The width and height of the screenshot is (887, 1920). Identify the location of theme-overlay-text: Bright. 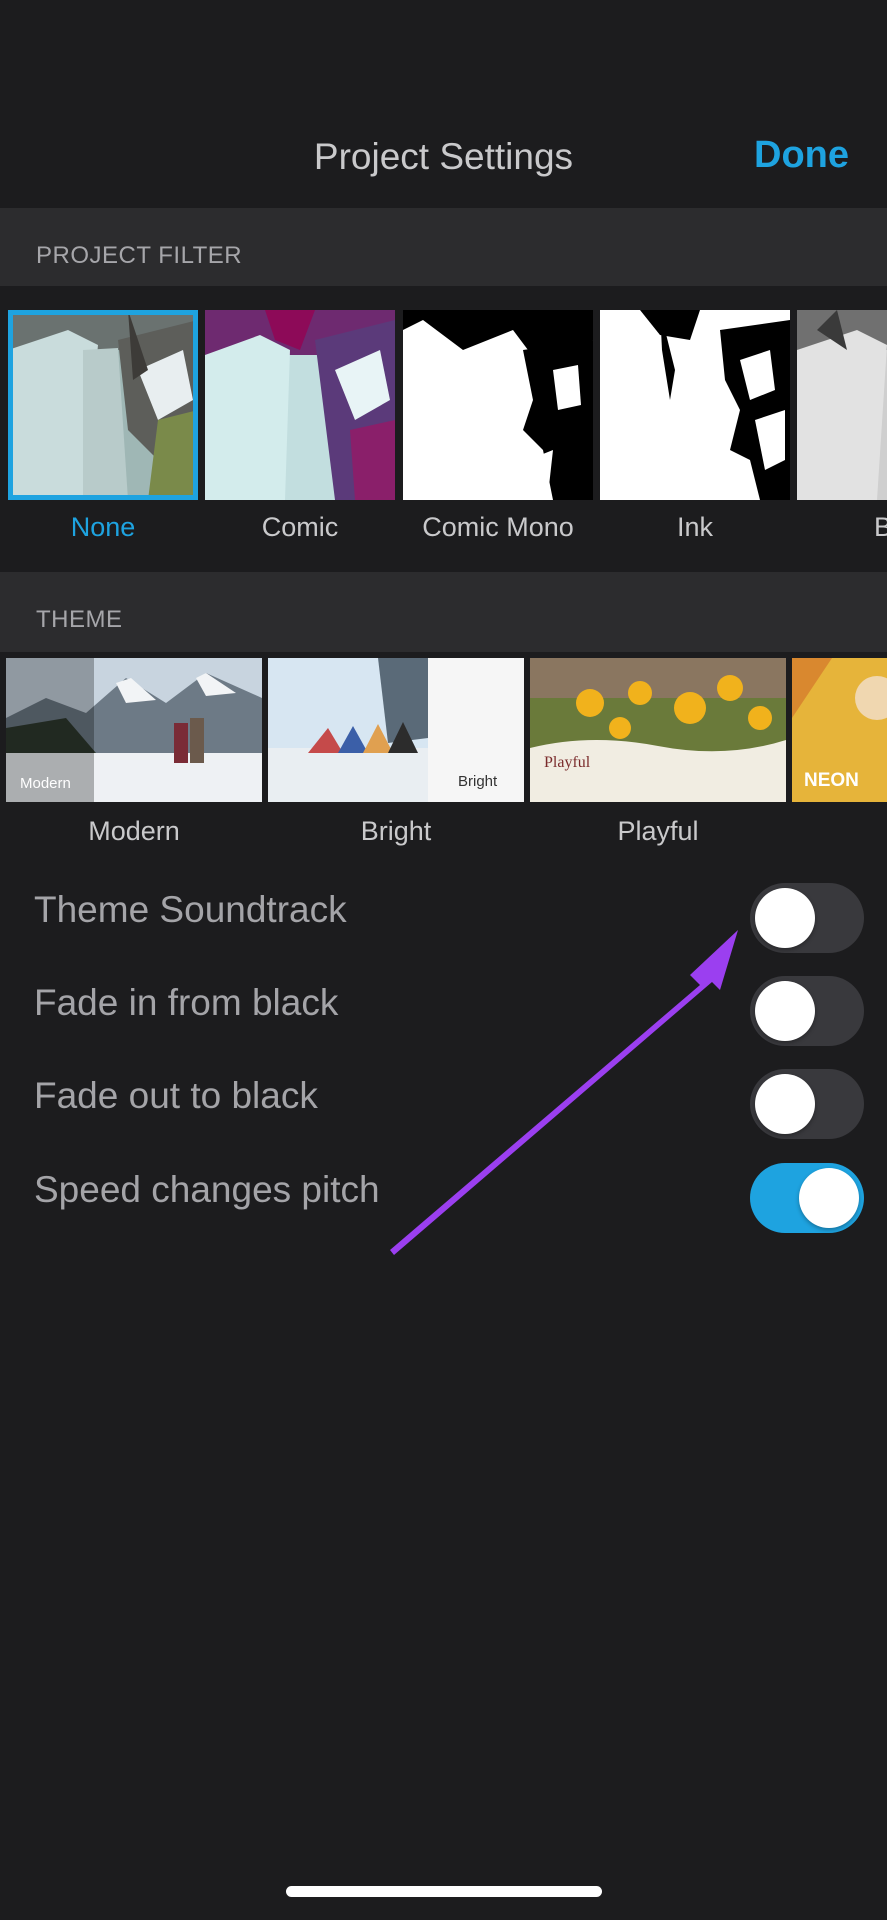
(478, 781).